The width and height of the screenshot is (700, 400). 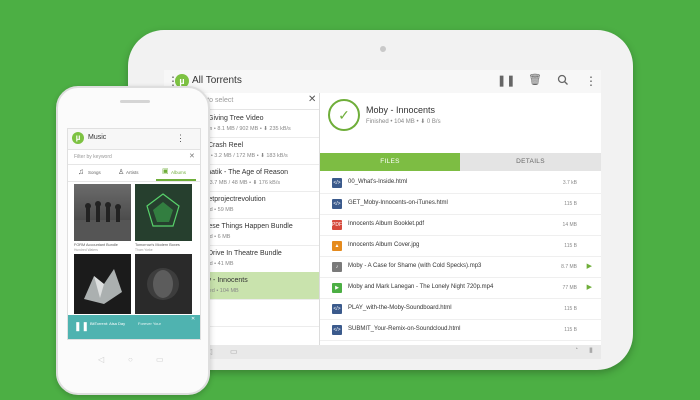 I want to click on file-row: </> 00_What's-Inside.html 3.7 kB, so click(x=460, y=183).